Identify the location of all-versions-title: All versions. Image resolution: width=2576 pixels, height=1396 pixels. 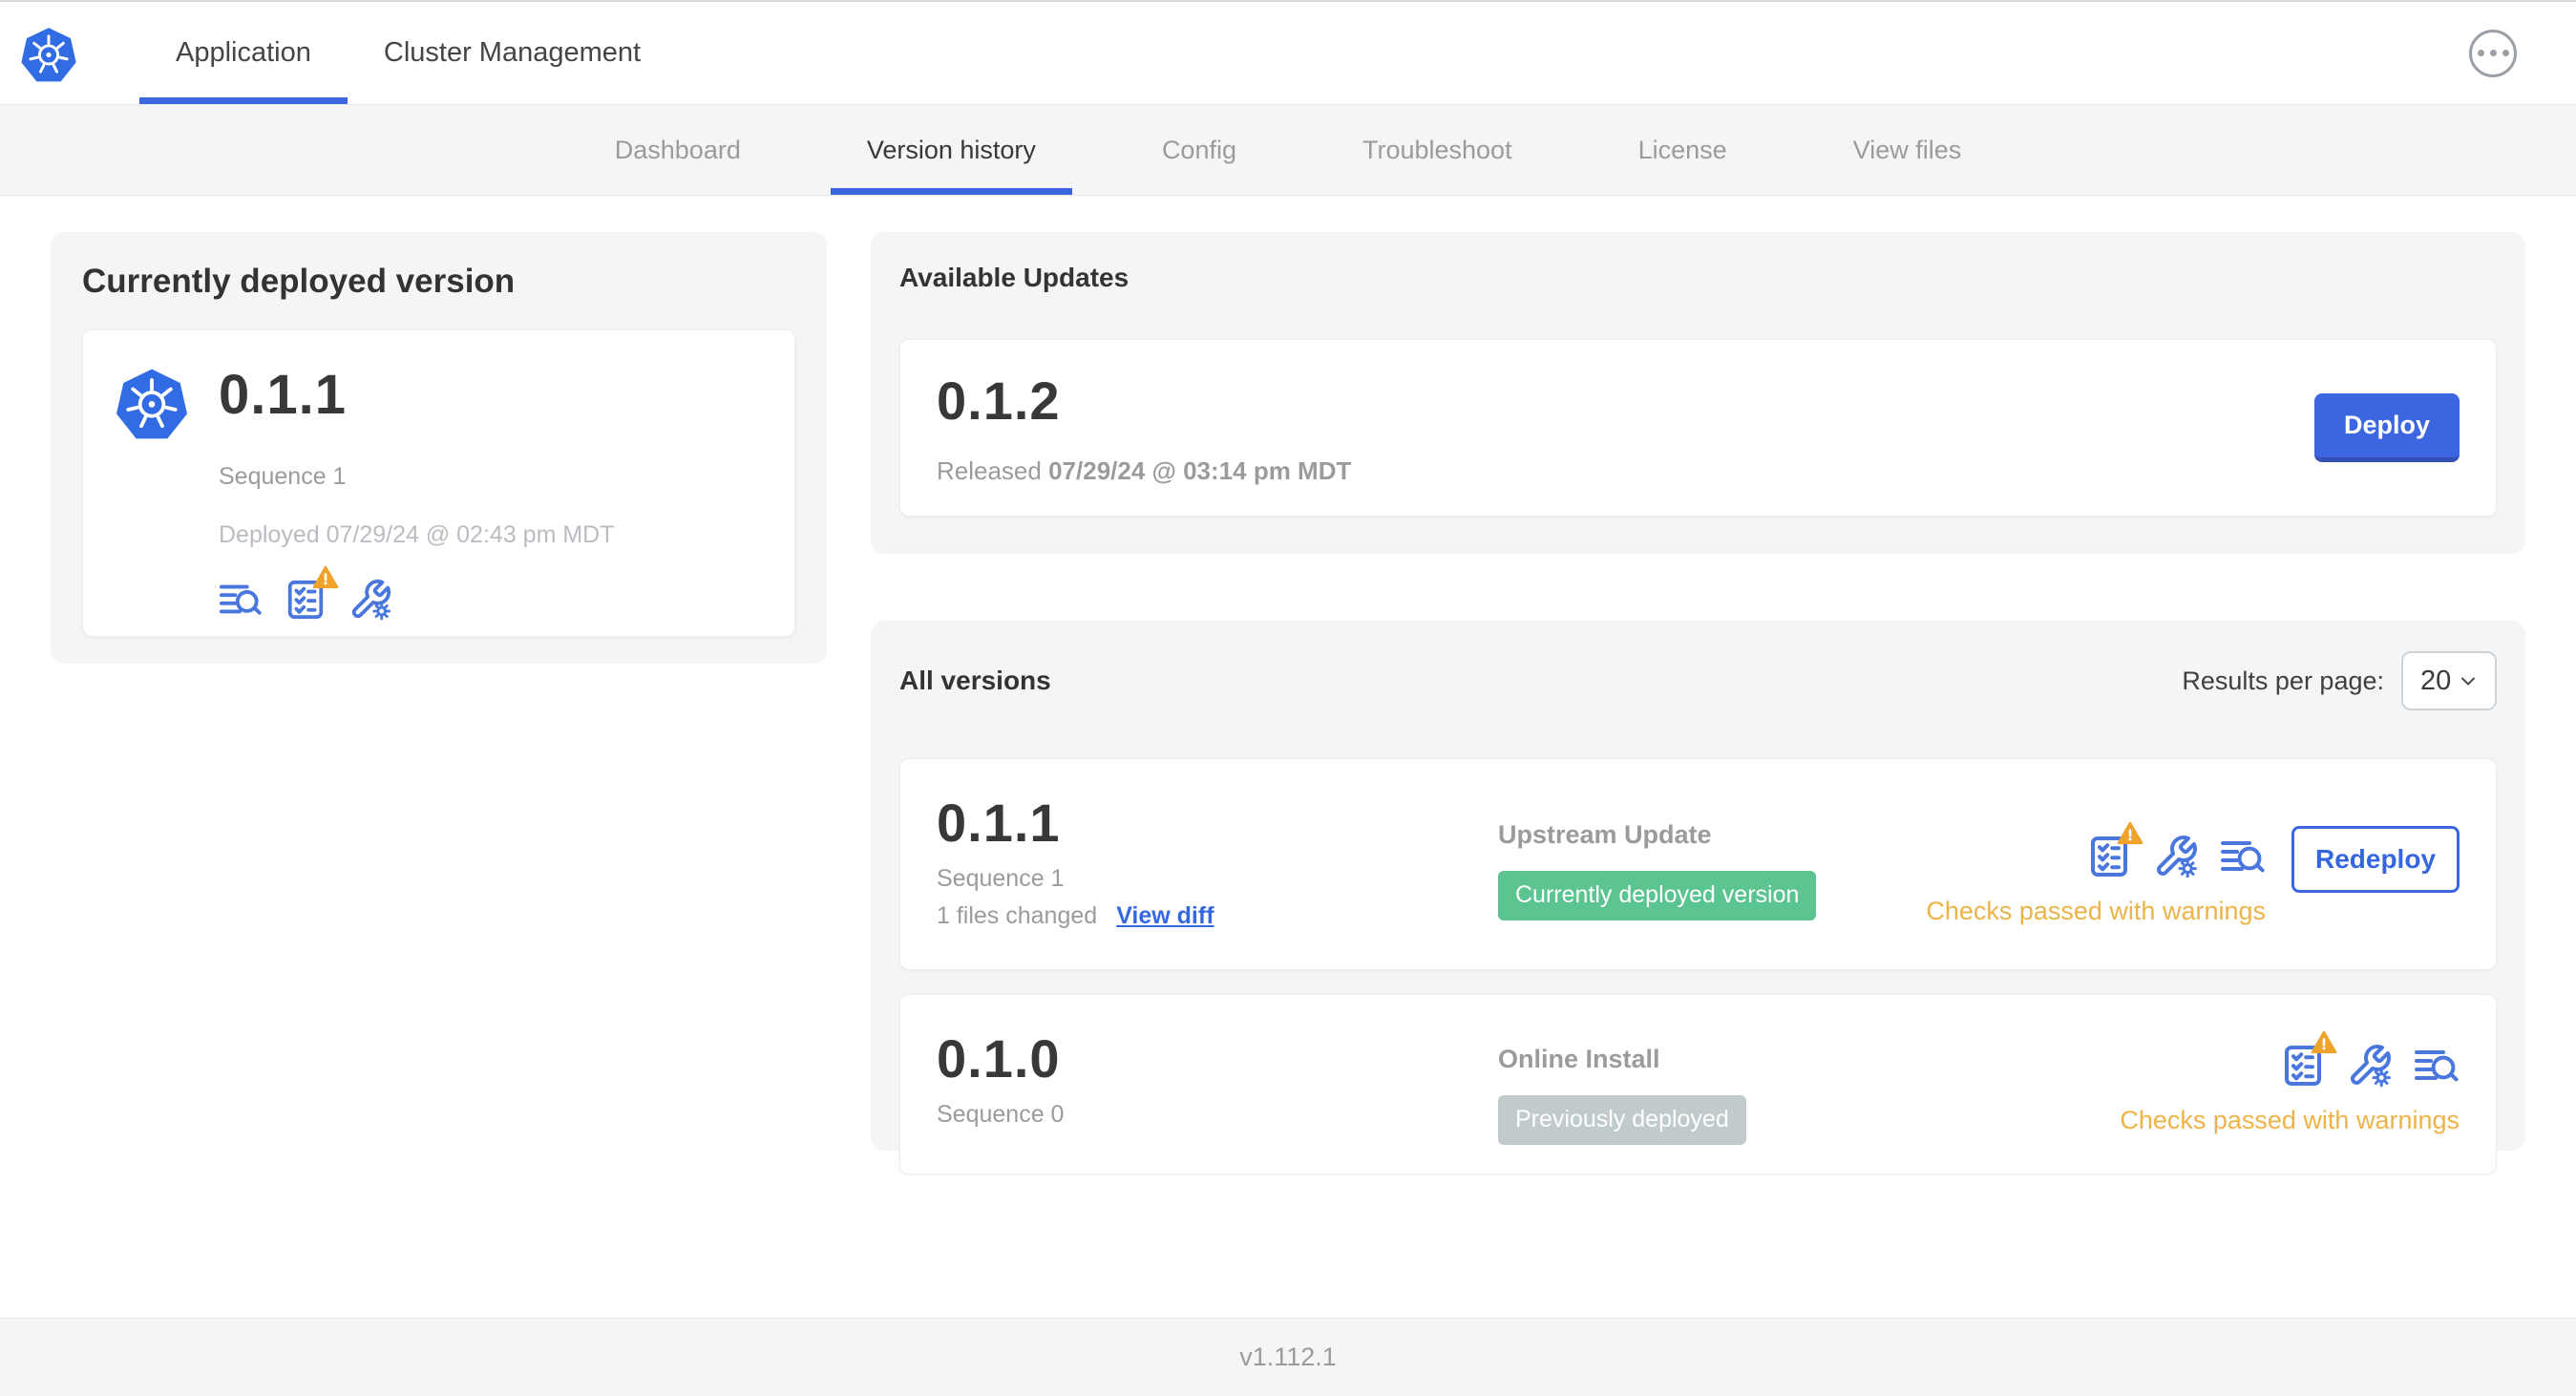
(975, 680).